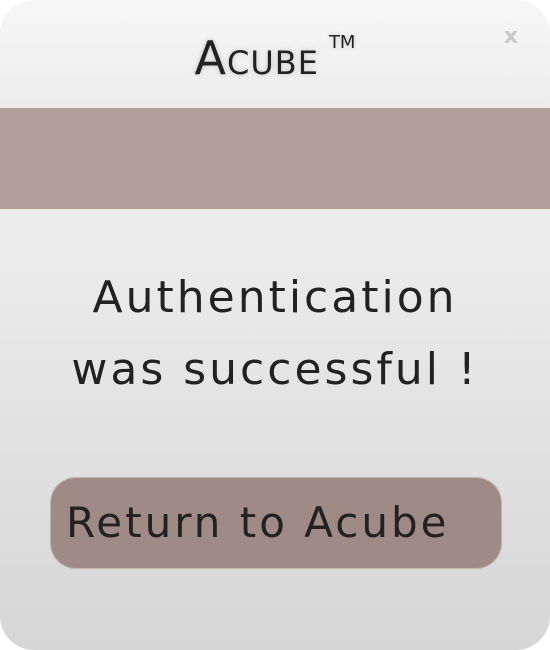 The image size is (550, 650). What do you see at coordinates (342, 42) in the screenshot?
I see `trademark-mark: TM` at bounding box center [342, 42].